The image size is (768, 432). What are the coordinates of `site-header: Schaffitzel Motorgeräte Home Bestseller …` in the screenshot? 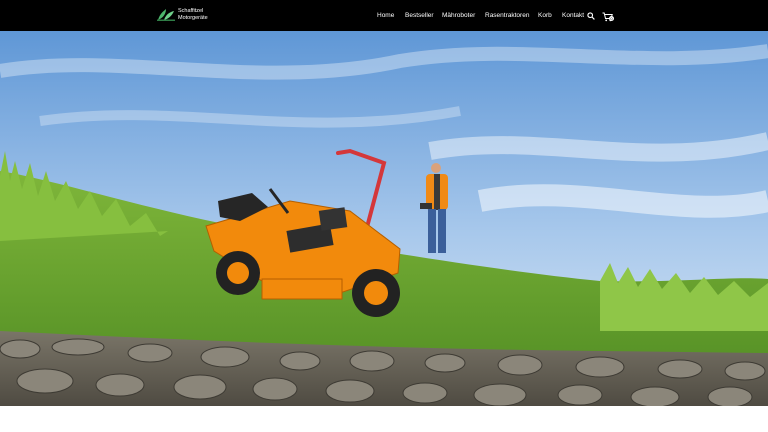 It's located at (384, 15).